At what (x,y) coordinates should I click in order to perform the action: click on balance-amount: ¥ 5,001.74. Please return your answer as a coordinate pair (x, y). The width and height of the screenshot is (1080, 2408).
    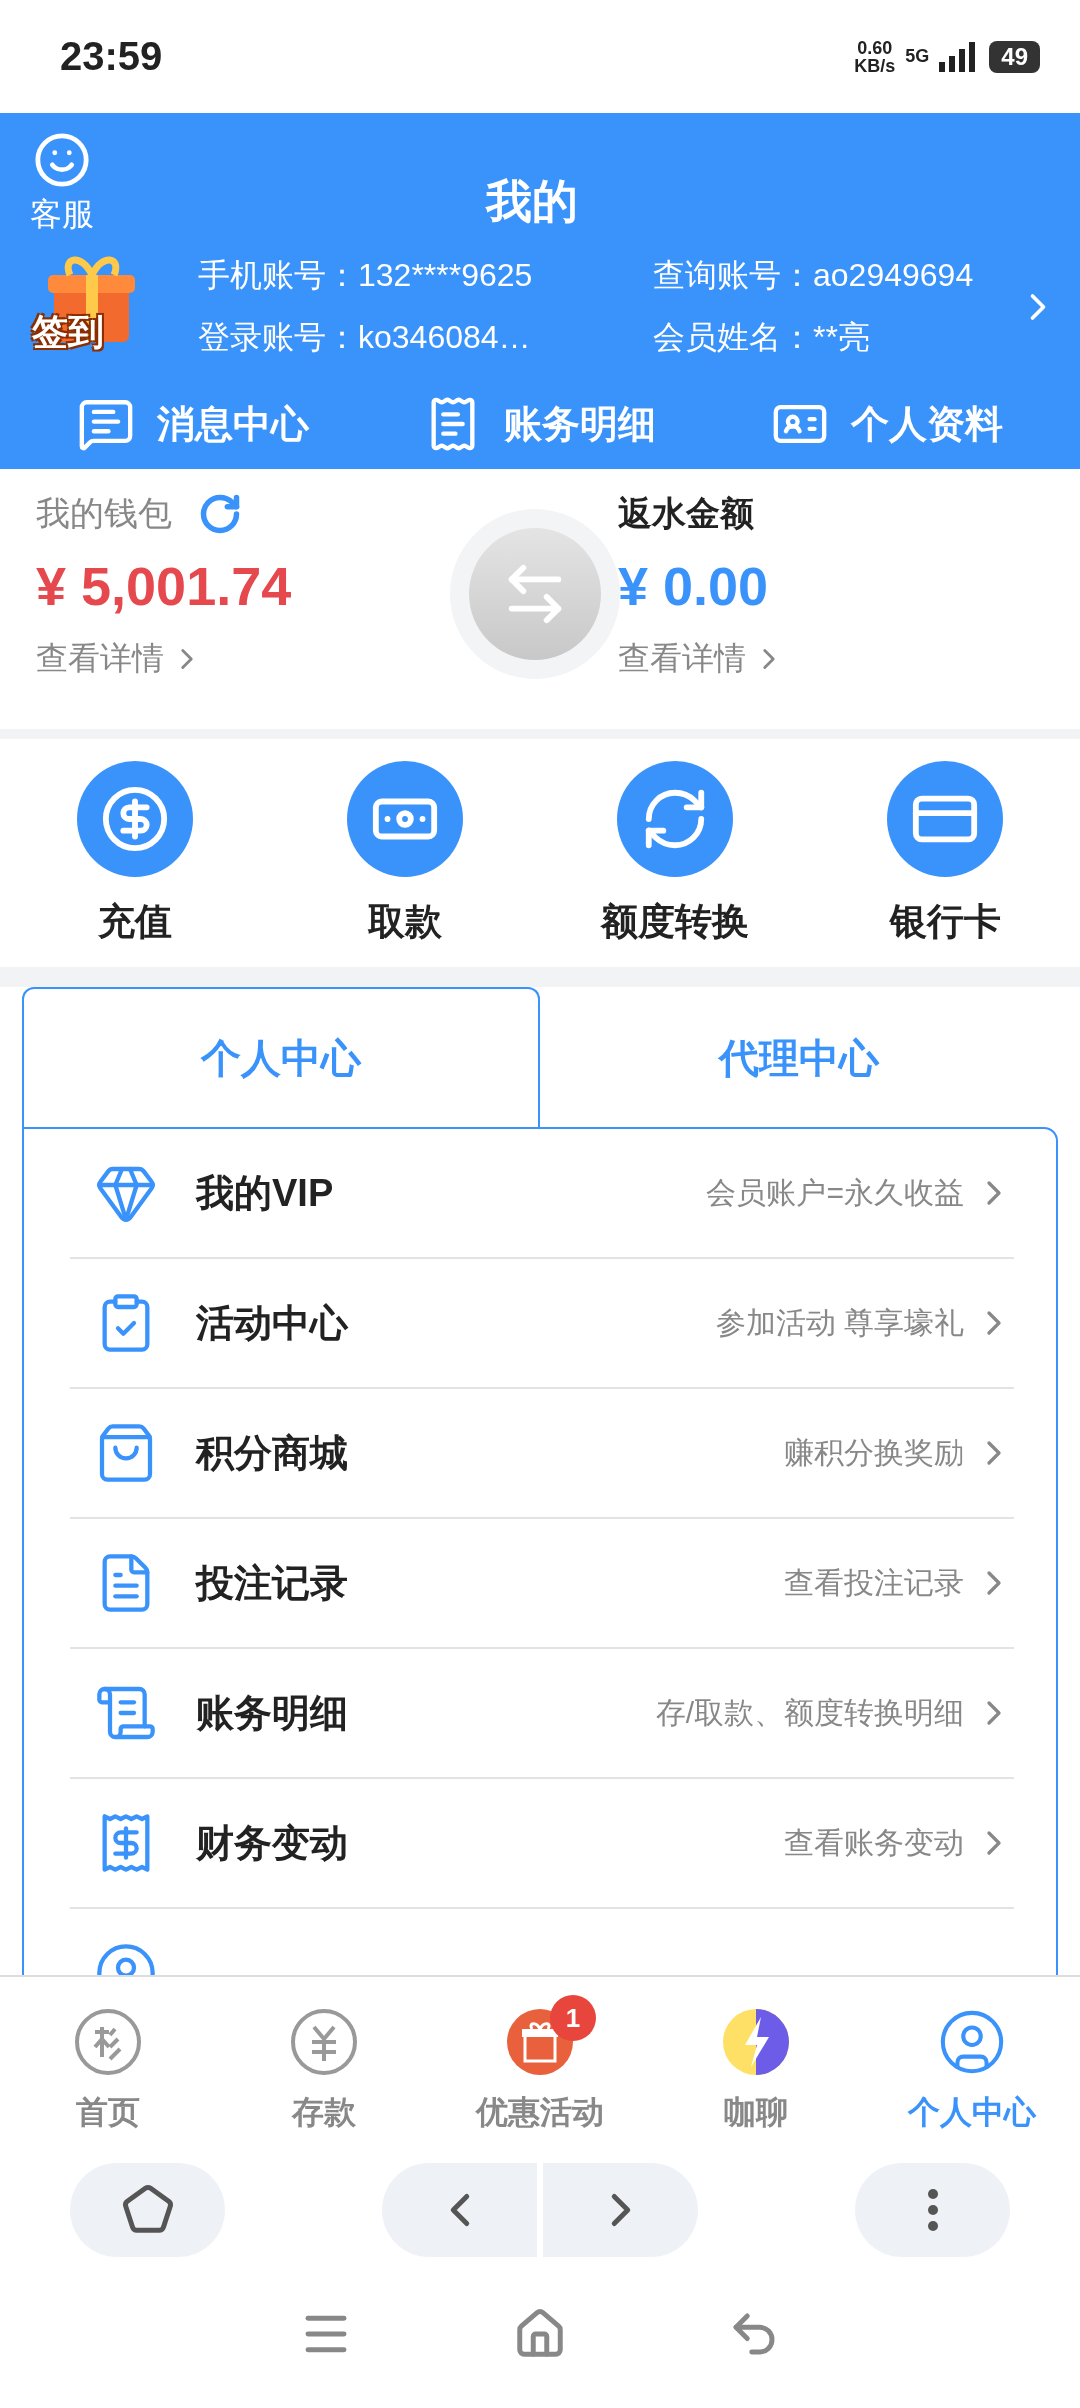
    Looking at the image, I should click on (164, 586).